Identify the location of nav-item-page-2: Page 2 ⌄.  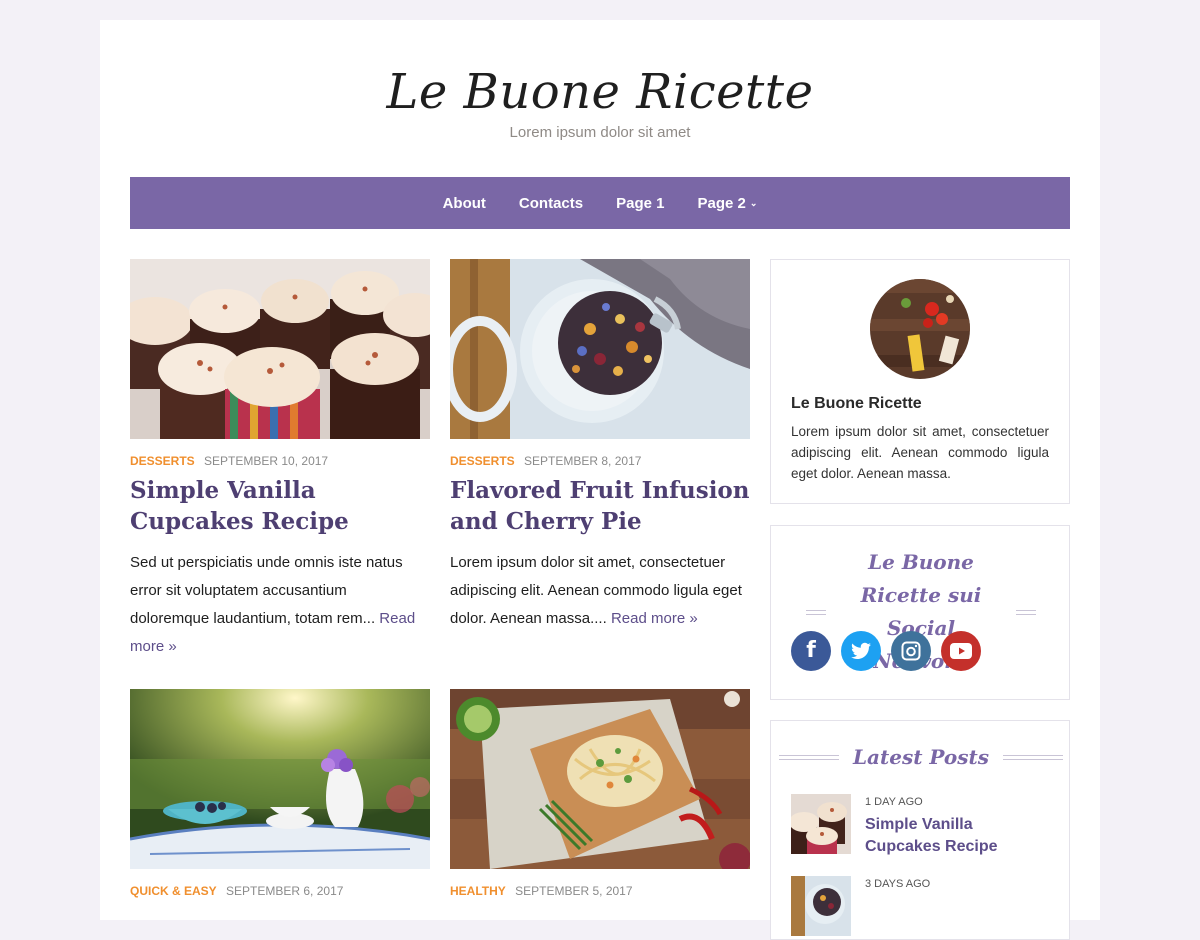
(727, 203).